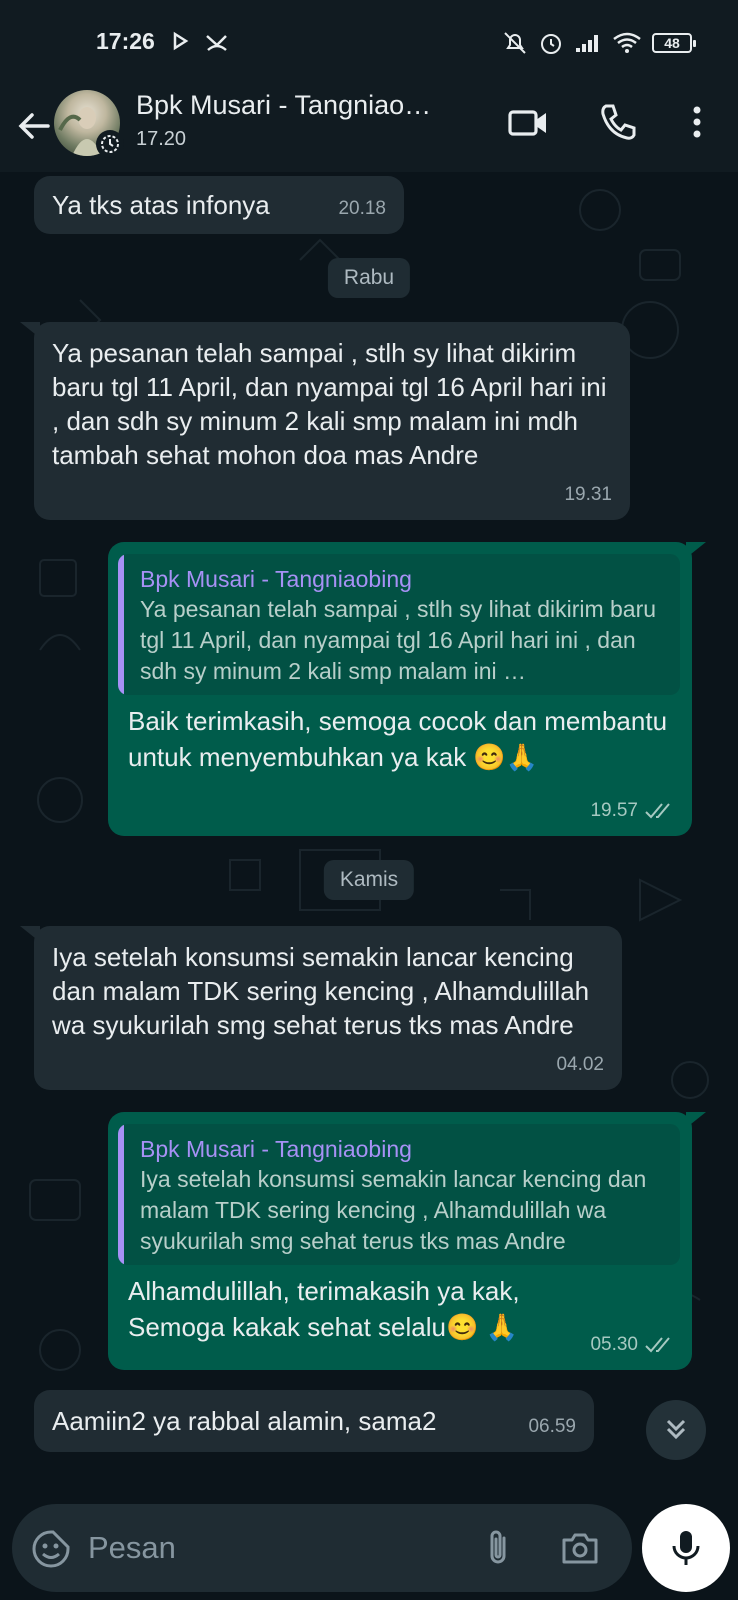 This screenshot has width=738, height=1600. Describe the element at coordinates (278, 1548) in the screenshot. I see `message-input` at that location.